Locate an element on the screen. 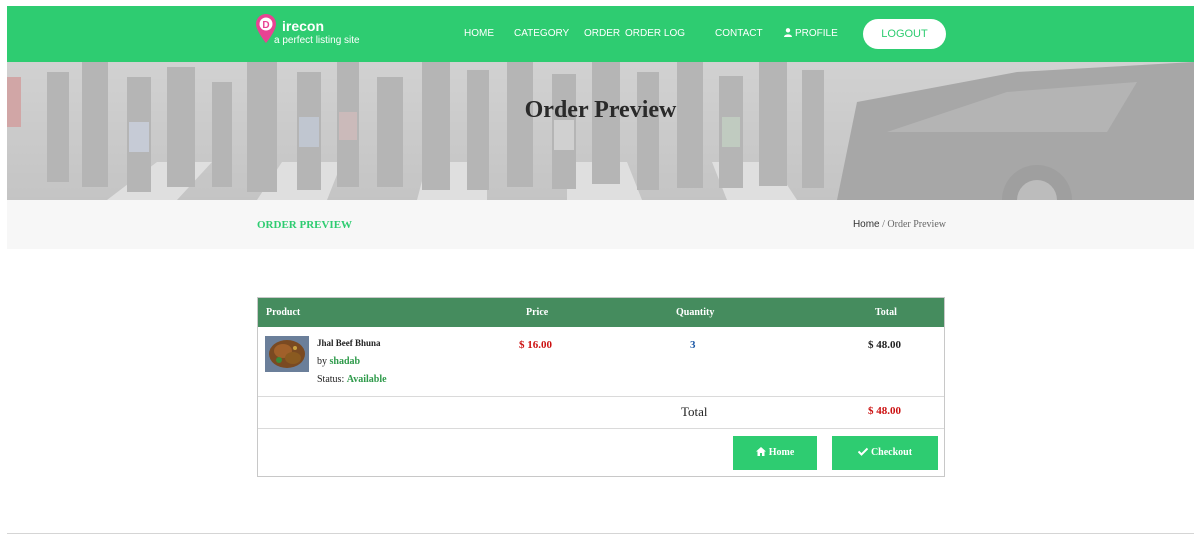 This screenshot has height=535, width=1194. status-label: Status: is located at coordinates (331, 379).